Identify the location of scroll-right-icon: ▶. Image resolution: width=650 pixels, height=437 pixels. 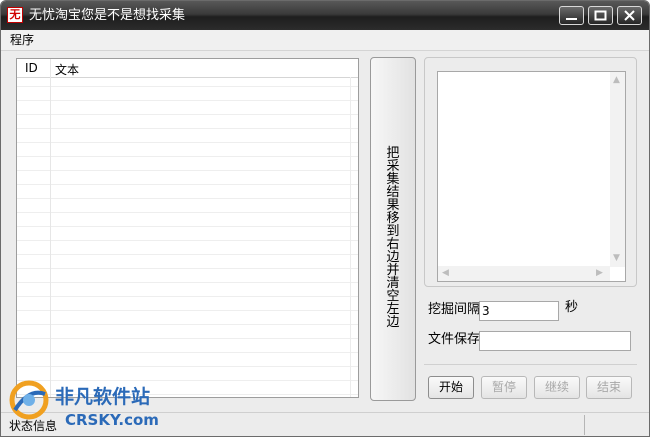
(599, 273).